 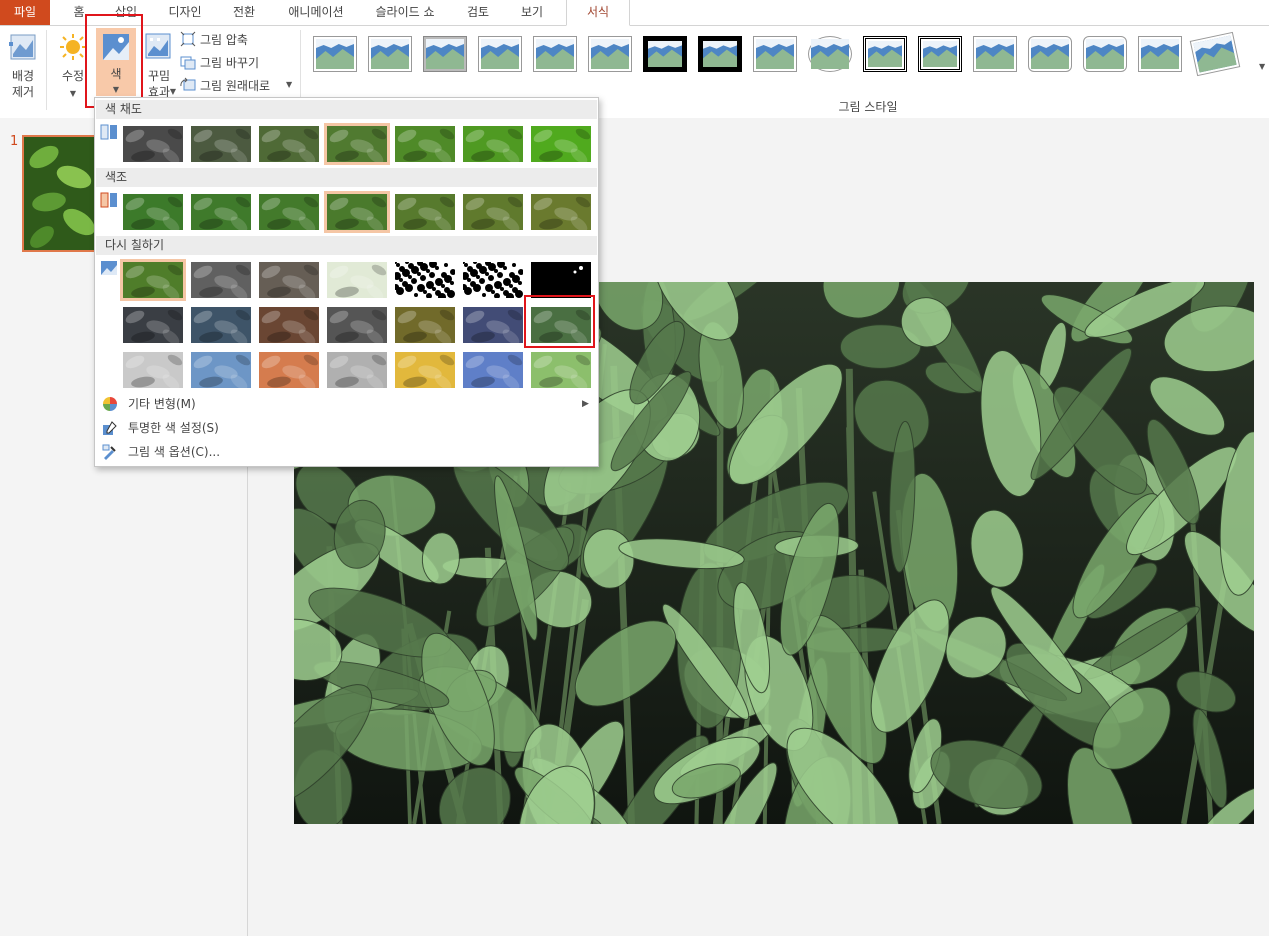 What do you see at coordinates (60, 193) in the screenshot?
I see `slide-thumbnail` at bounding box center [60, 193].